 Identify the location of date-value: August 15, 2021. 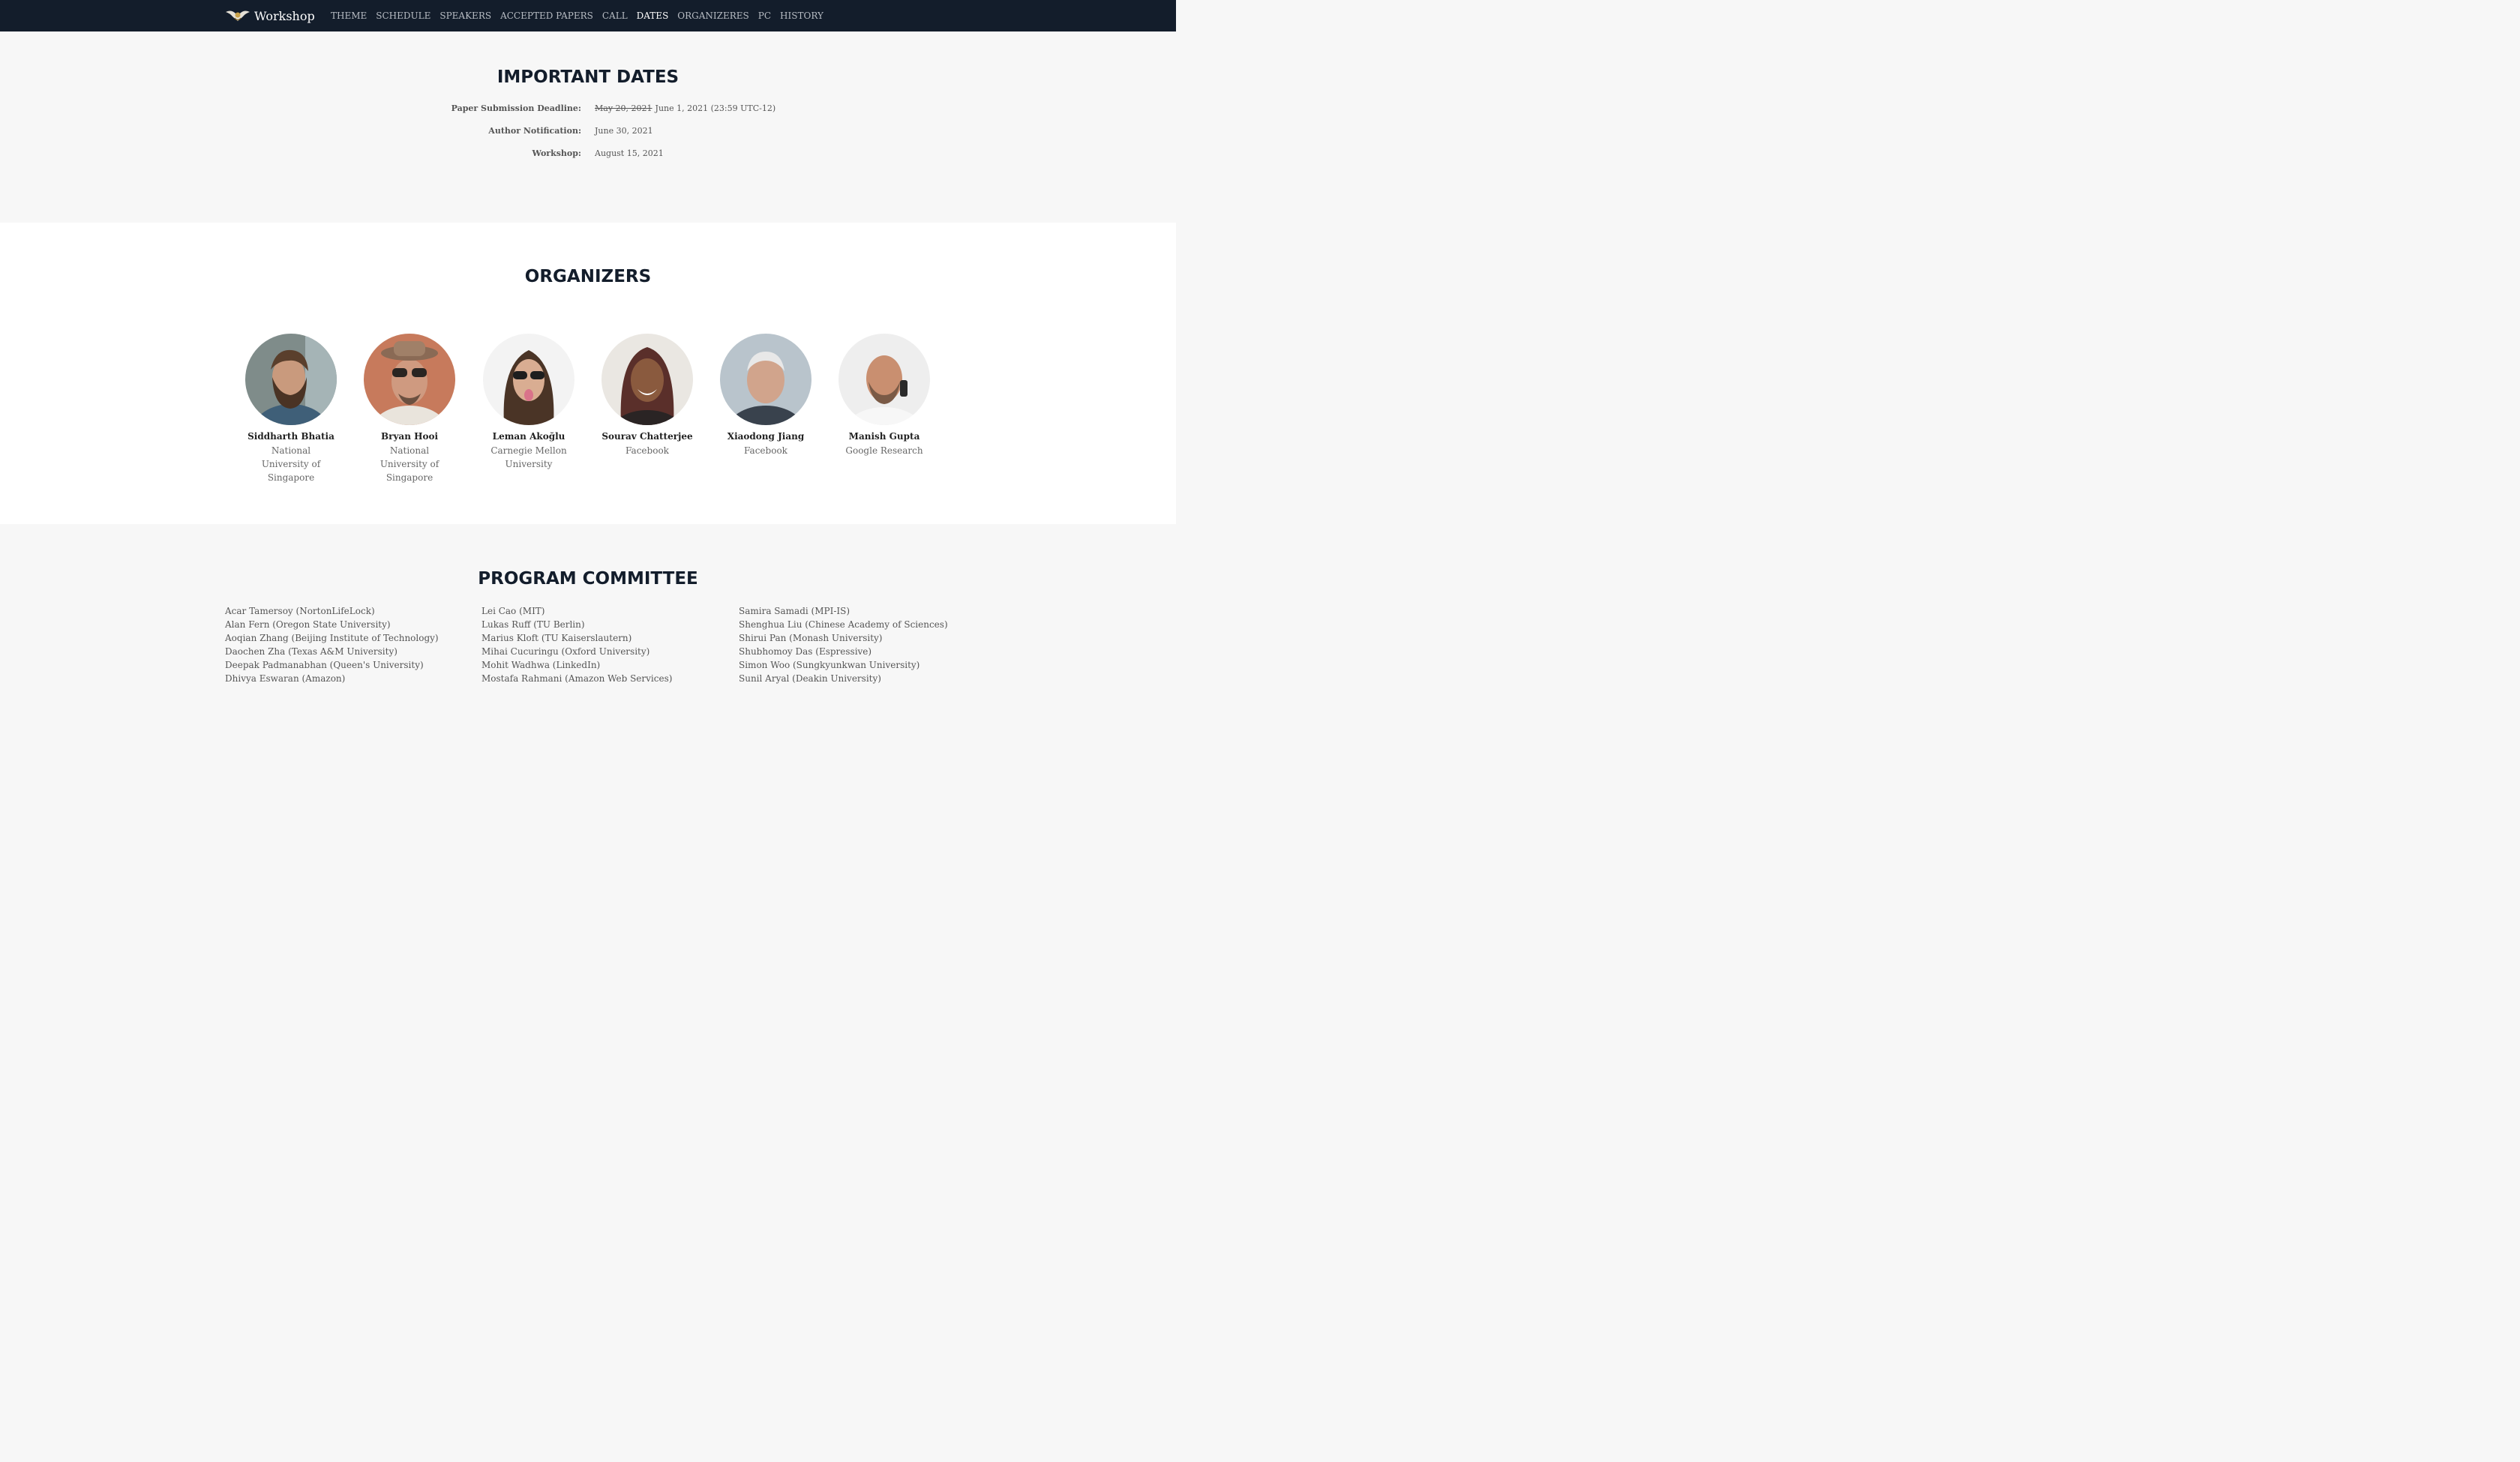
(629, 153).